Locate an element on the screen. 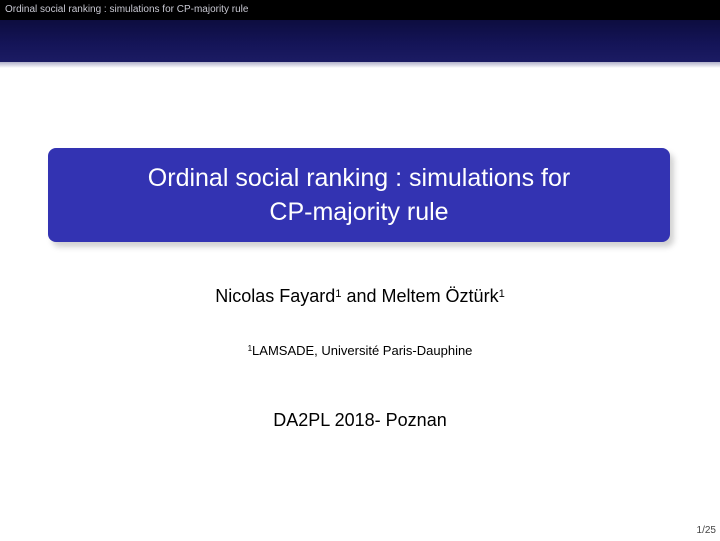  authors: Nicolas Fayard1 and Meltem Öztürk1 is located at coordinates (360, 296).